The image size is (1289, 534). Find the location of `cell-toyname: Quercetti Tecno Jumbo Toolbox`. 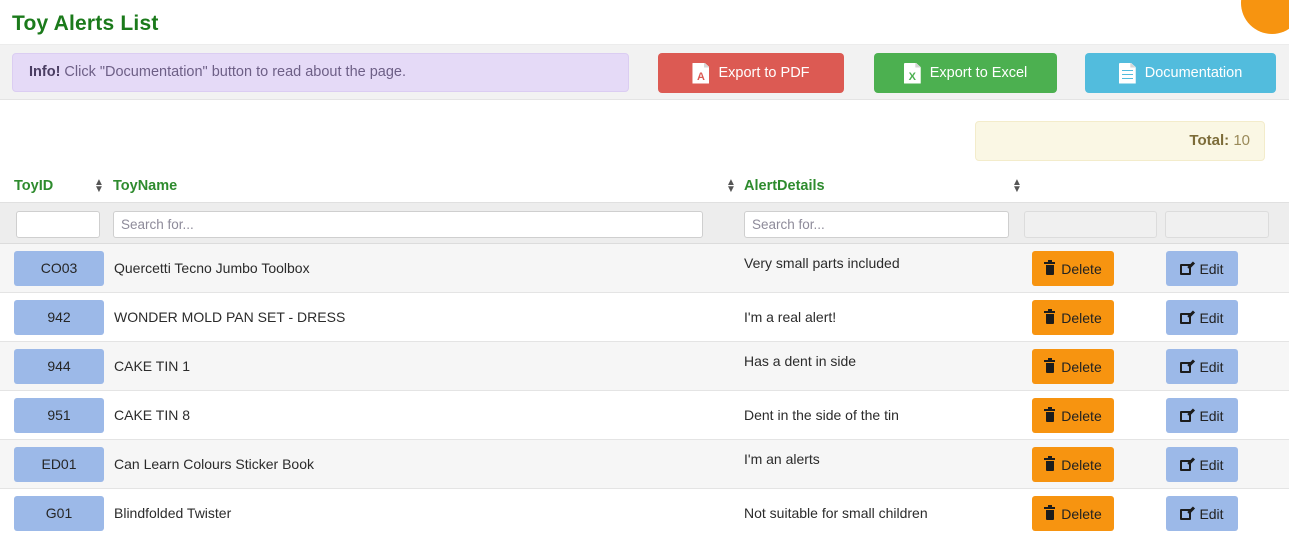

cell-toyname: Quercetti Tecno Jumbo Toolbox is located at coordinates (212, 268).